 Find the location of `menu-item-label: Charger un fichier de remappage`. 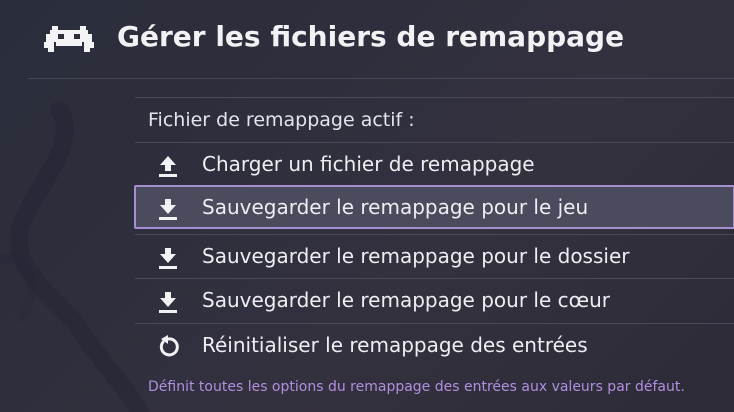

menu-item-label: Charger un fichier de remappage is located at coordinates (368, 164).